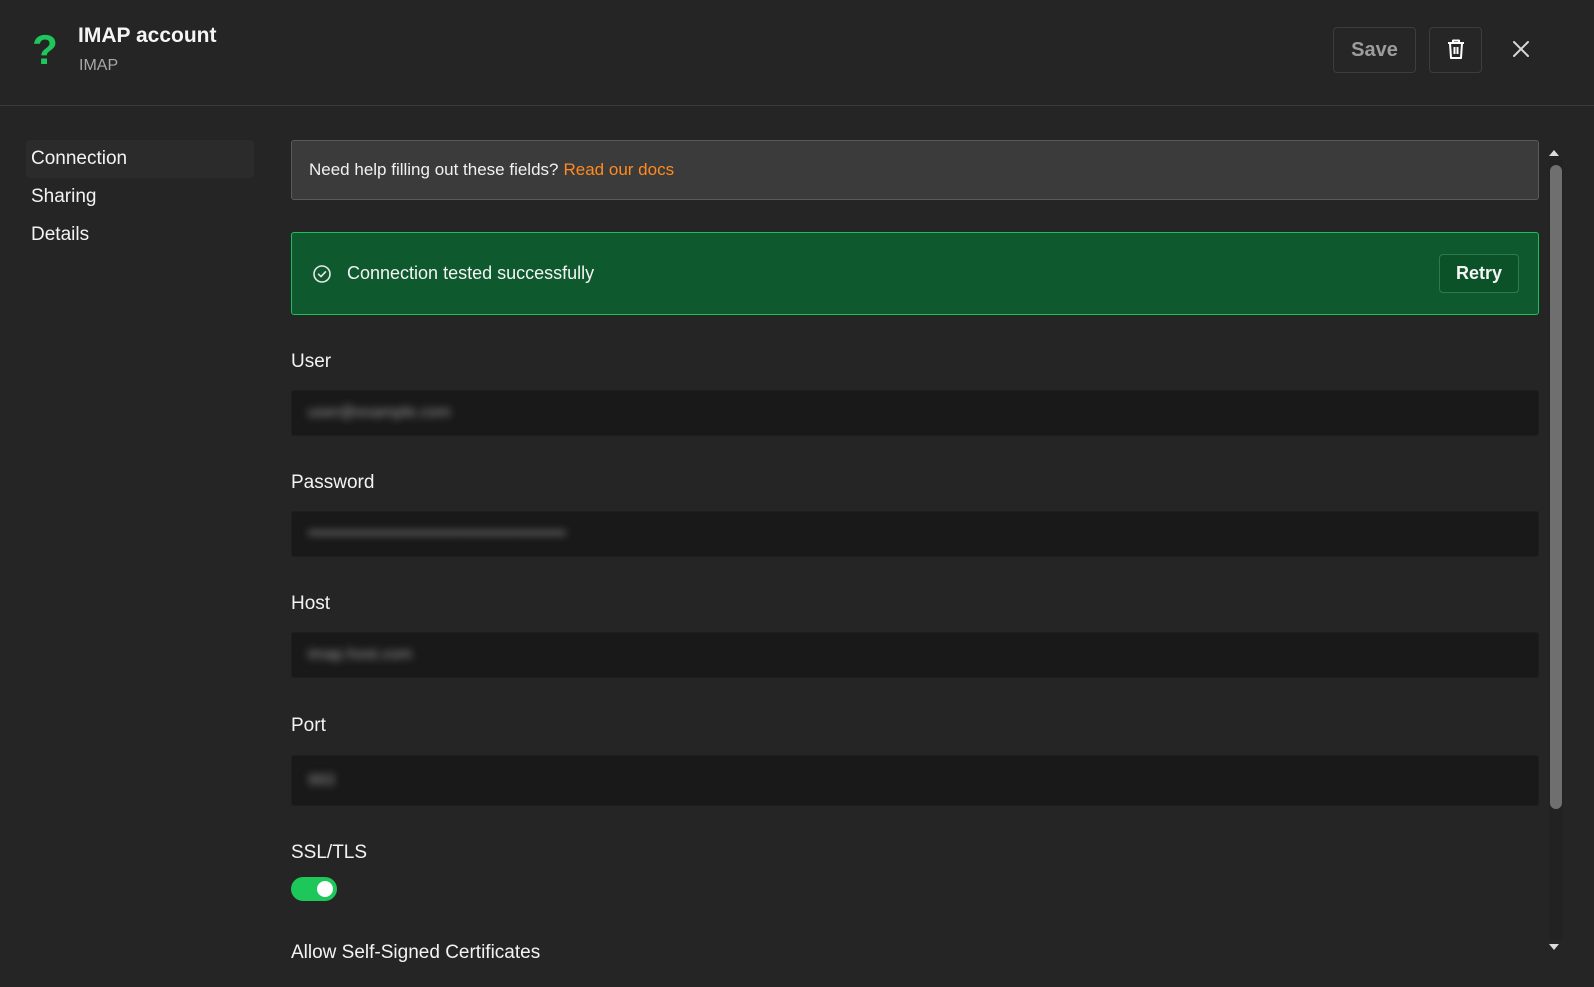 This screenshot has width=1594, height=987. Describe the element at coordinates (314, 889) in the screenshot. I see `ssl-toggle` at that location.